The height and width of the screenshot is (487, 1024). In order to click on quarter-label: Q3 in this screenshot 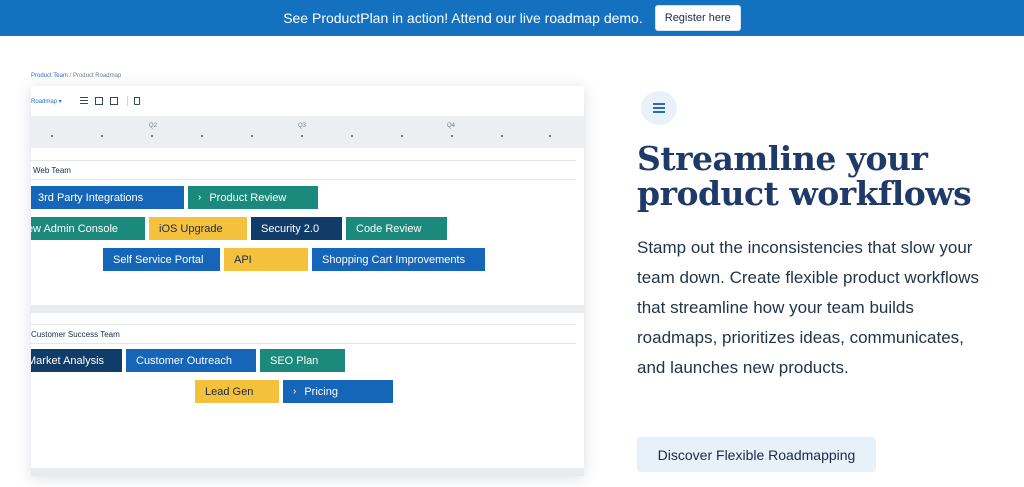, I will do `click(302, 126)`.